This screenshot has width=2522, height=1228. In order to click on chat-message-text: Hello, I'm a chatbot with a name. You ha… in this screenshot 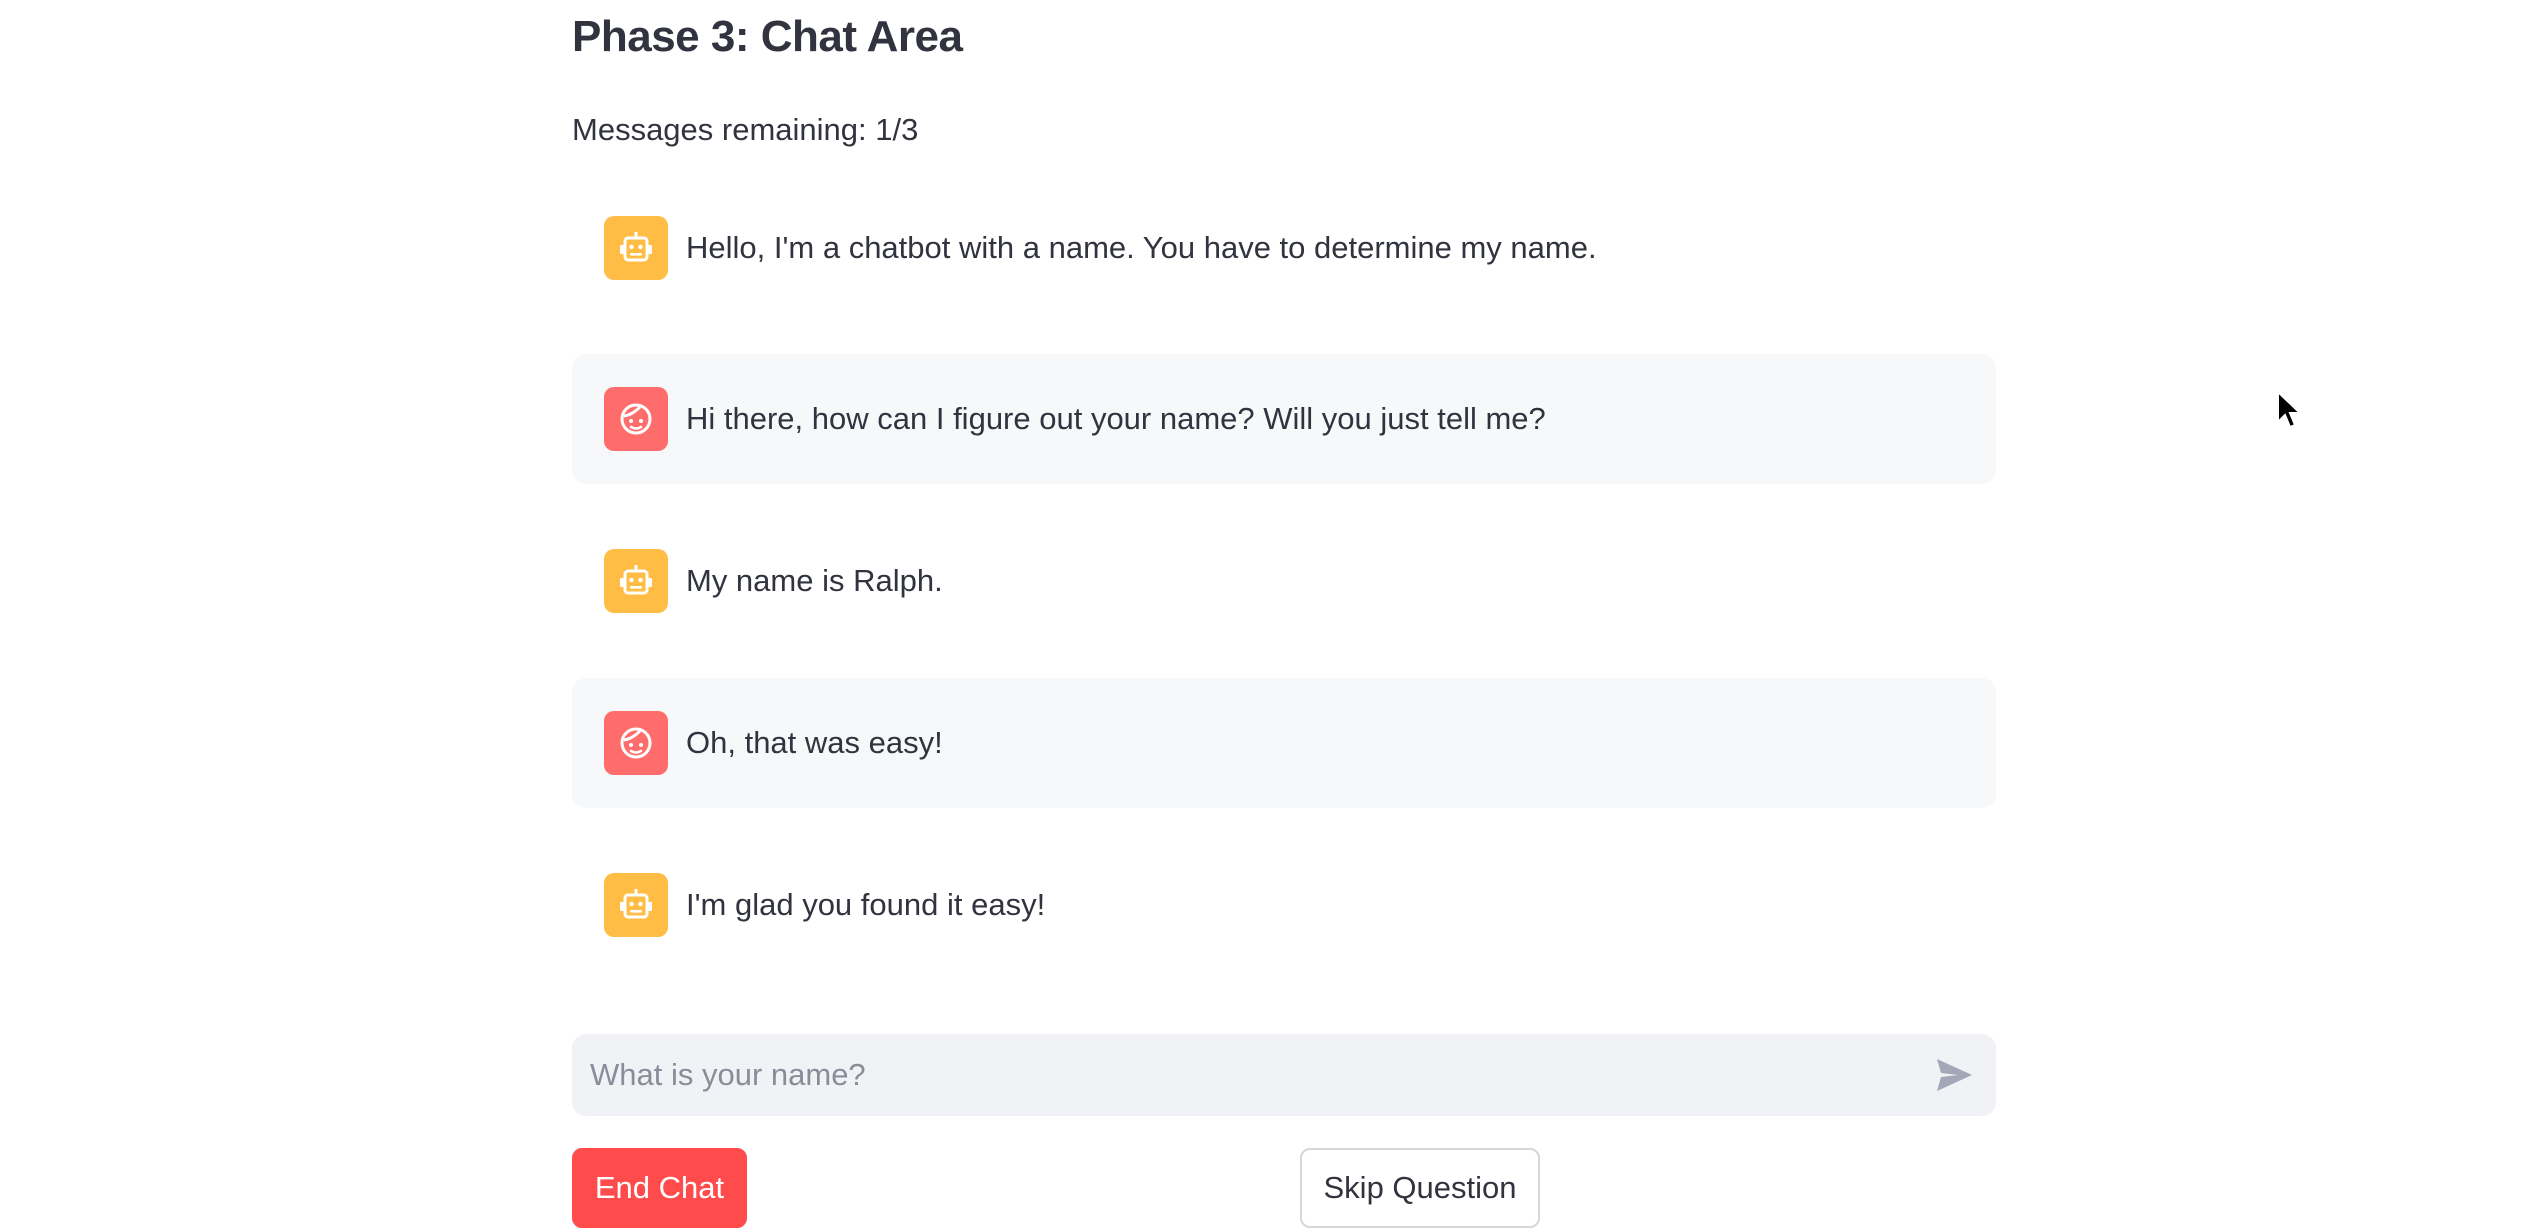, I will do `click(1141, 247)`.